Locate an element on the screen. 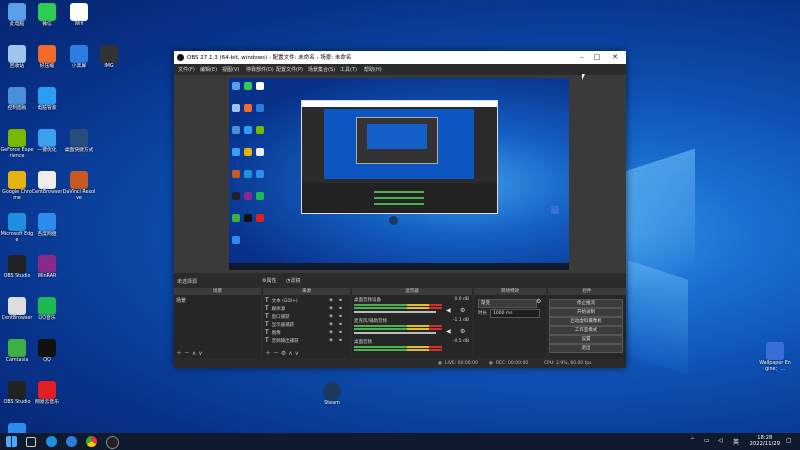 This screenshot has width=800, height=450. desktop-icon: 桌面快捷方式 is located at coordinates (79, 149).